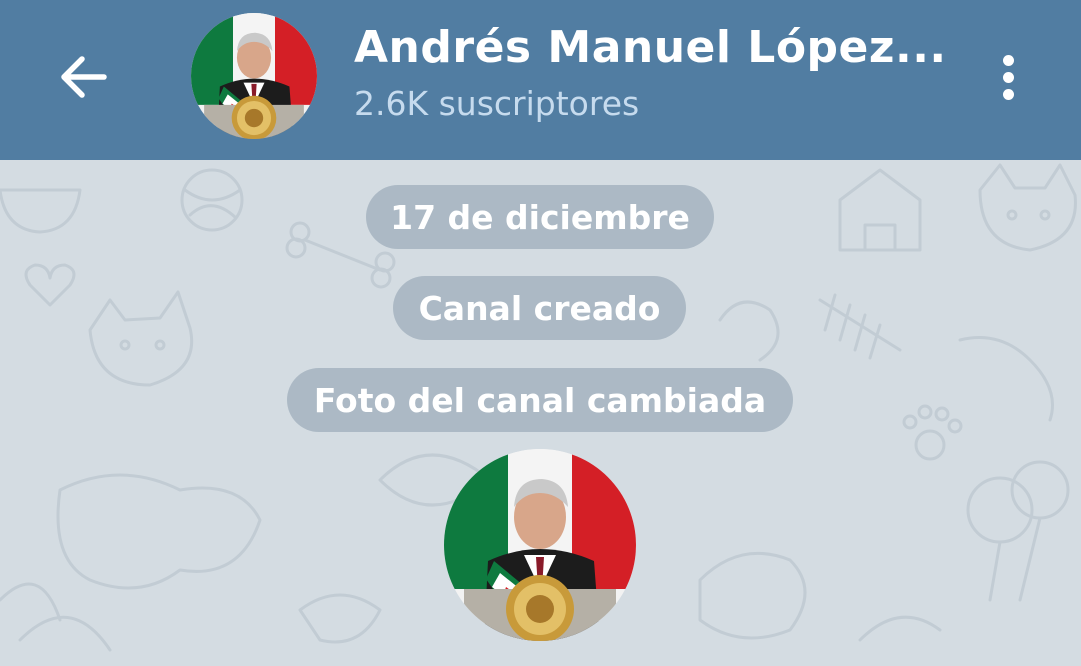 Image resolution: width=1081 pixels, height=666 pixels. I want to click on more-vertical-icon, so click(1008, 60).